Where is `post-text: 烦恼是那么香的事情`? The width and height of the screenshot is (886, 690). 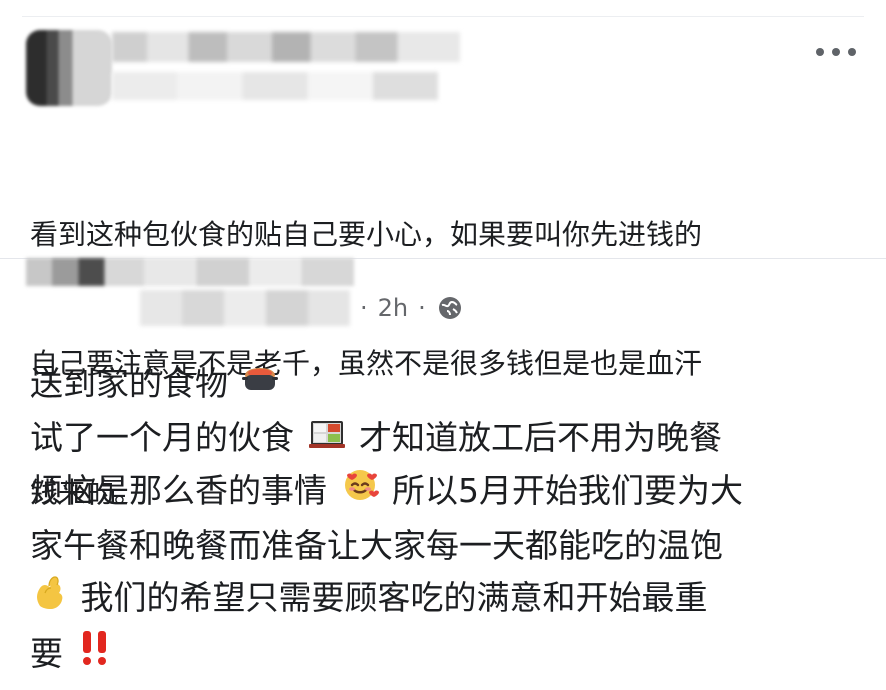 post-text: 烦恼是那么香的事情 is located at coordinates (178, 490).